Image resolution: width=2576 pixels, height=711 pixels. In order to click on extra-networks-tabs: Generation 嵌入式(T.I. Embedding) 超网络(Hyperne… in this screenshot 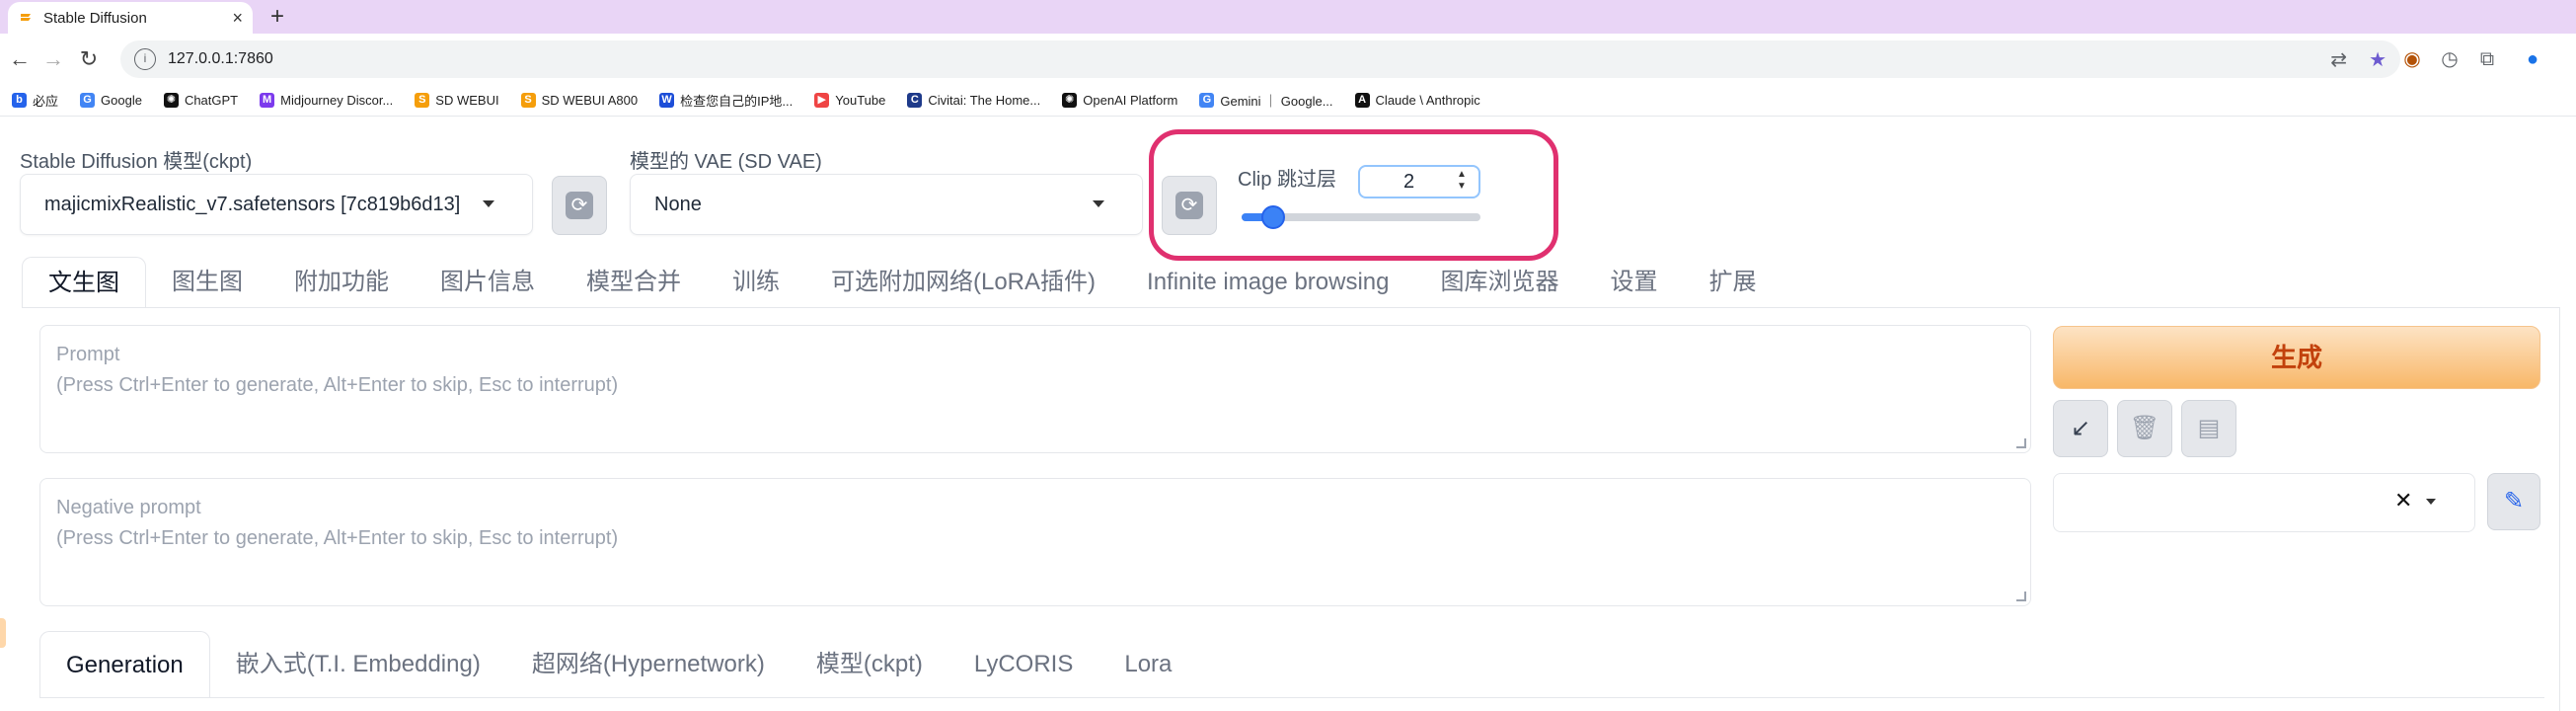, I will do `click(618, 665)`.